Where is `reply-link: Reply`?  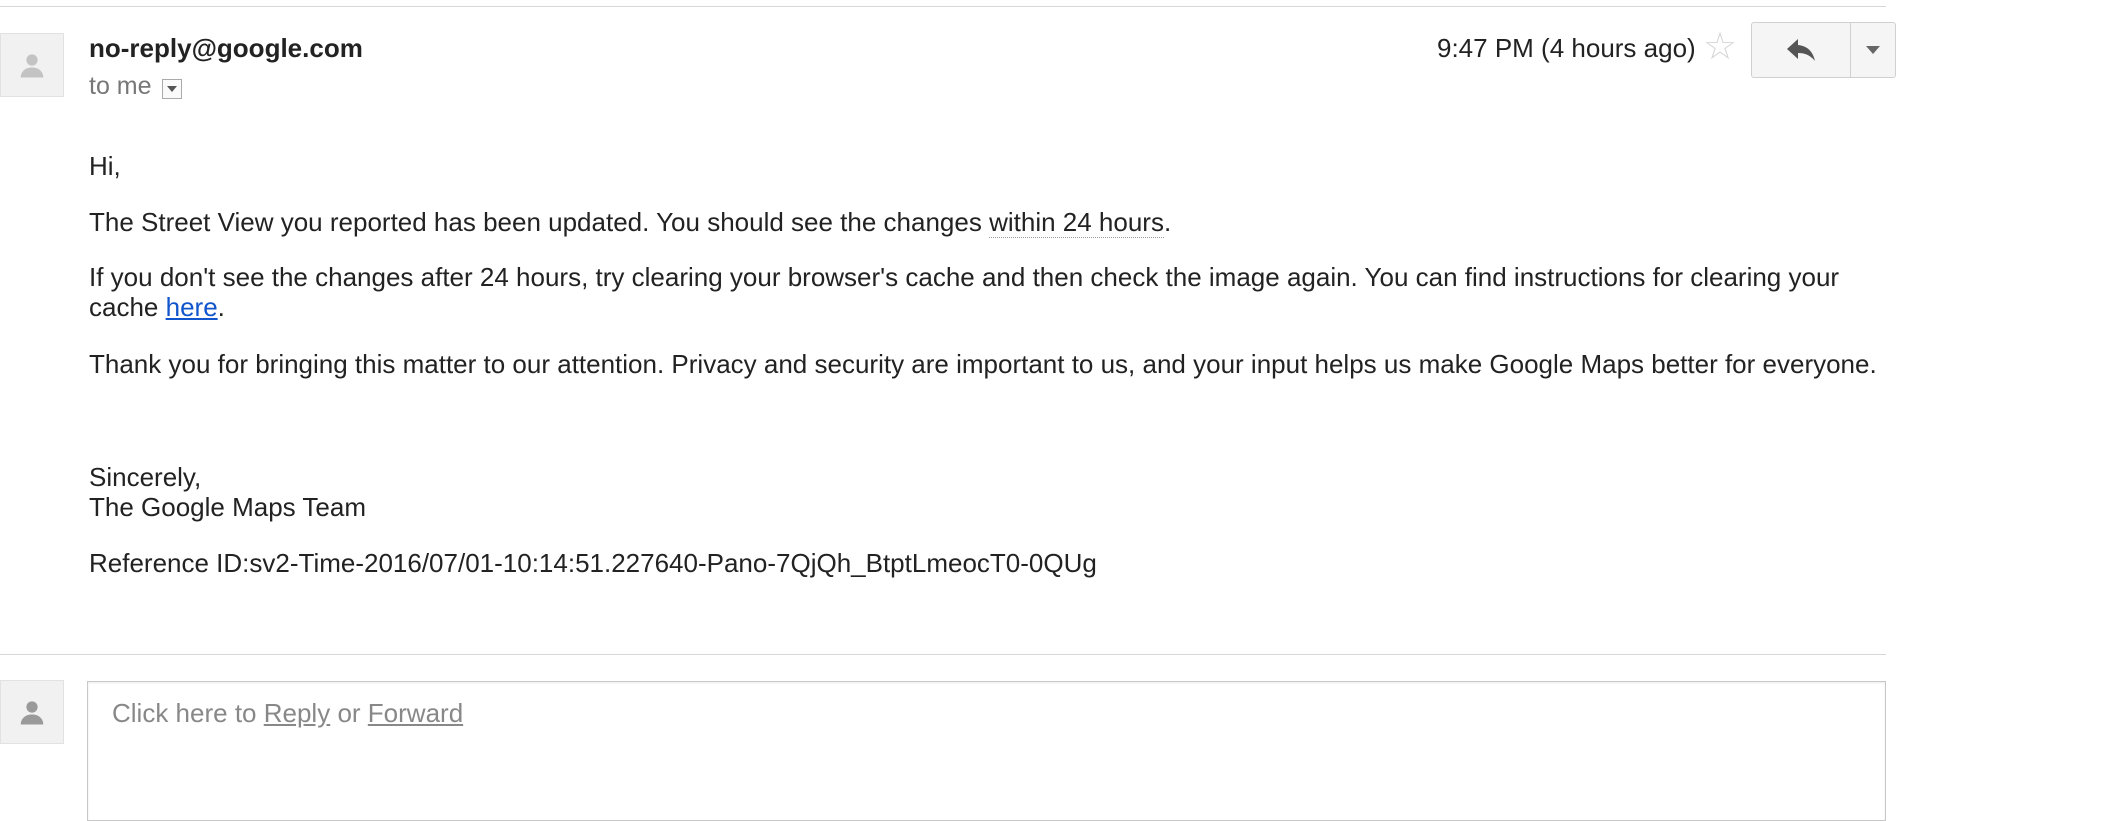
reply-link: Reply is located at coordinates (297, 713).